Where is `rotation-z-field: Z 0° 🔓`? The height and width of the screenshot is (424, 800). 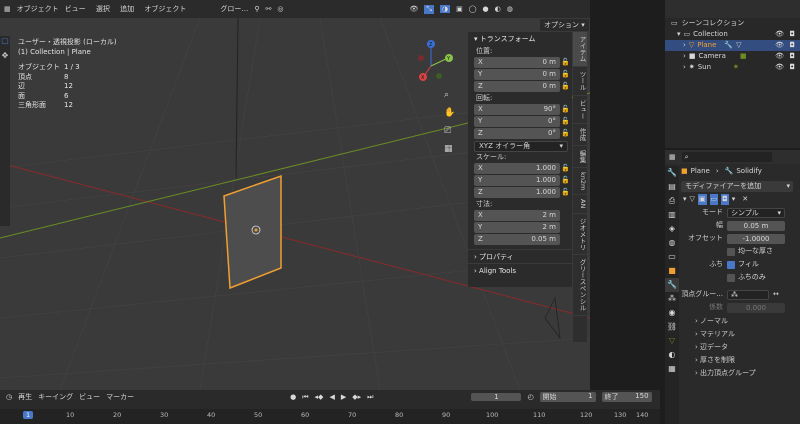 rotation-z-field: Z 0° 🔓 is located at coordinates (522, 133).